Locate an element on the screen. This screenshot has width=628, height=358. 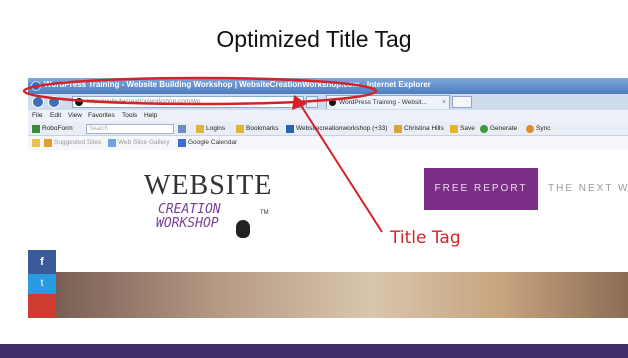
sync-button: Sync is located at coordinates (543, 128).